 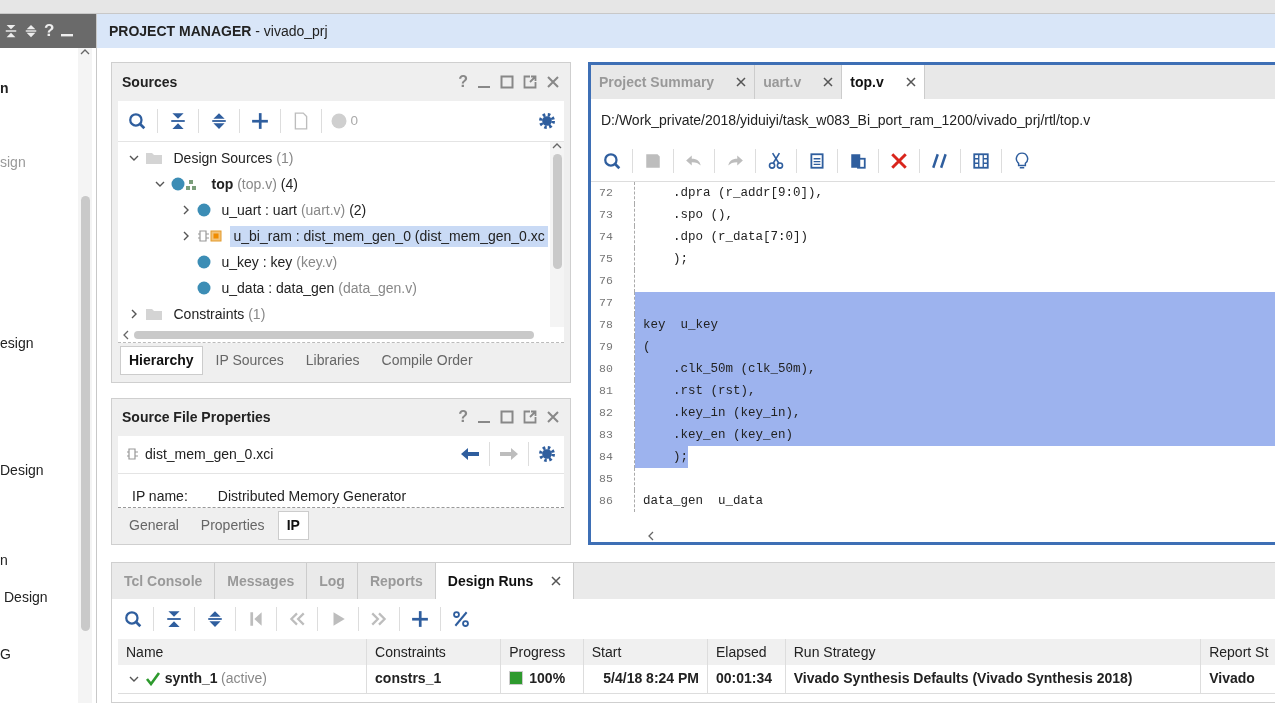 I want to click on paste-icon, so click(x=858, y=161).